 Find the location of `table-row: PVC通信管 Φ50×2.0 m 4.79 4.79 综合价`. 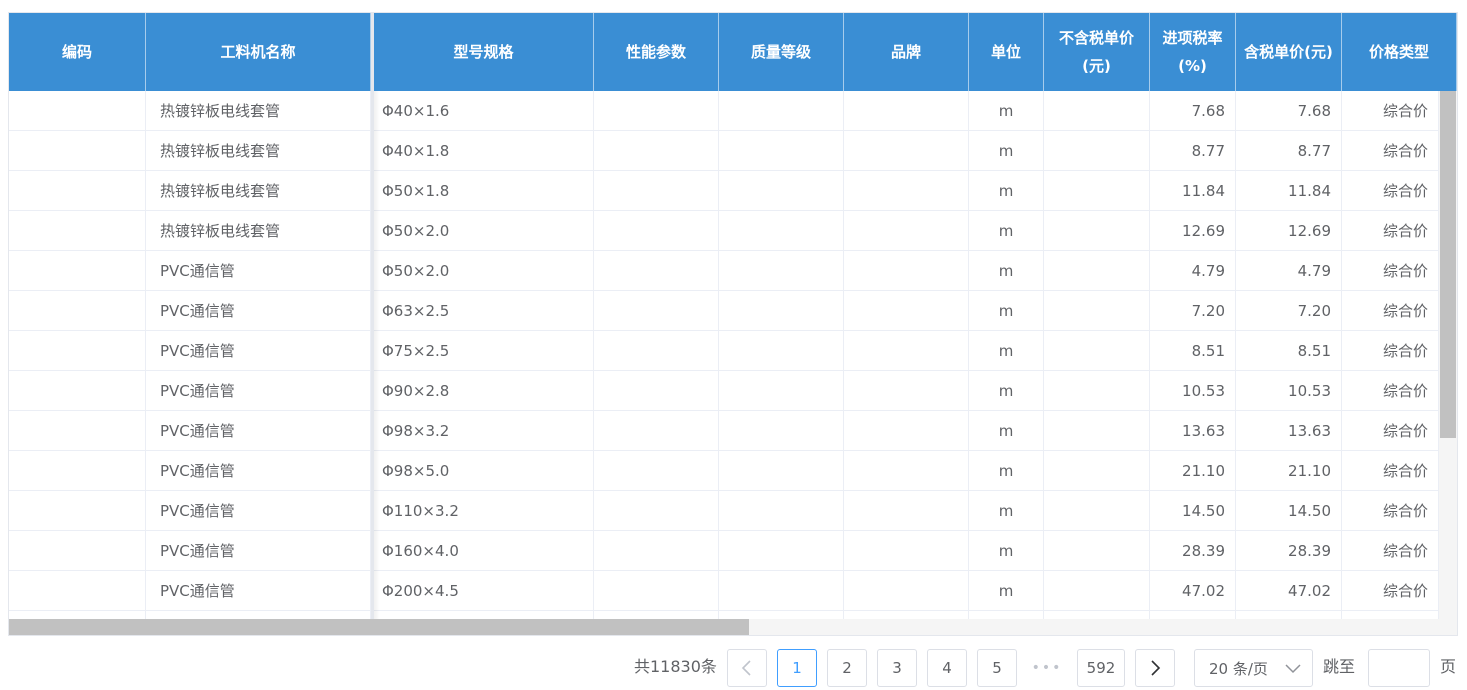

table-row: PVC通信管 Φ50×2.0 m 4.79 4.79 综合价 is located at coordinates (724, 271).